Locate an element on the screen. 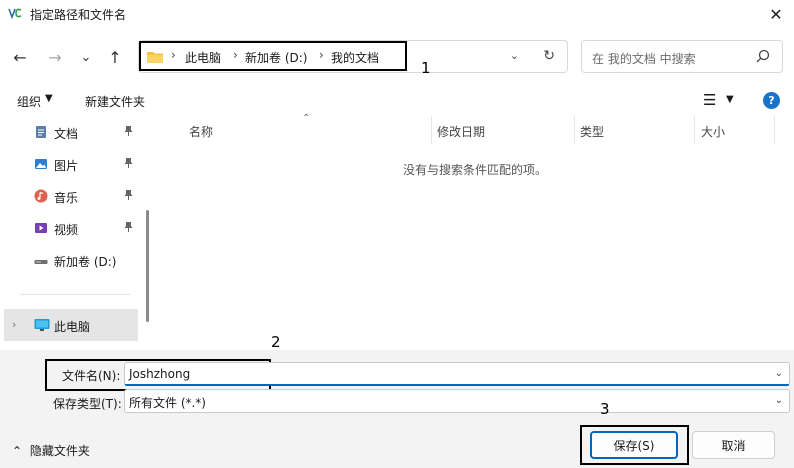 Image resolution: width=794 pixels, height=468 pixels. filetype-value: 所有文件 (*.*) is located at coordinates (167, 402).